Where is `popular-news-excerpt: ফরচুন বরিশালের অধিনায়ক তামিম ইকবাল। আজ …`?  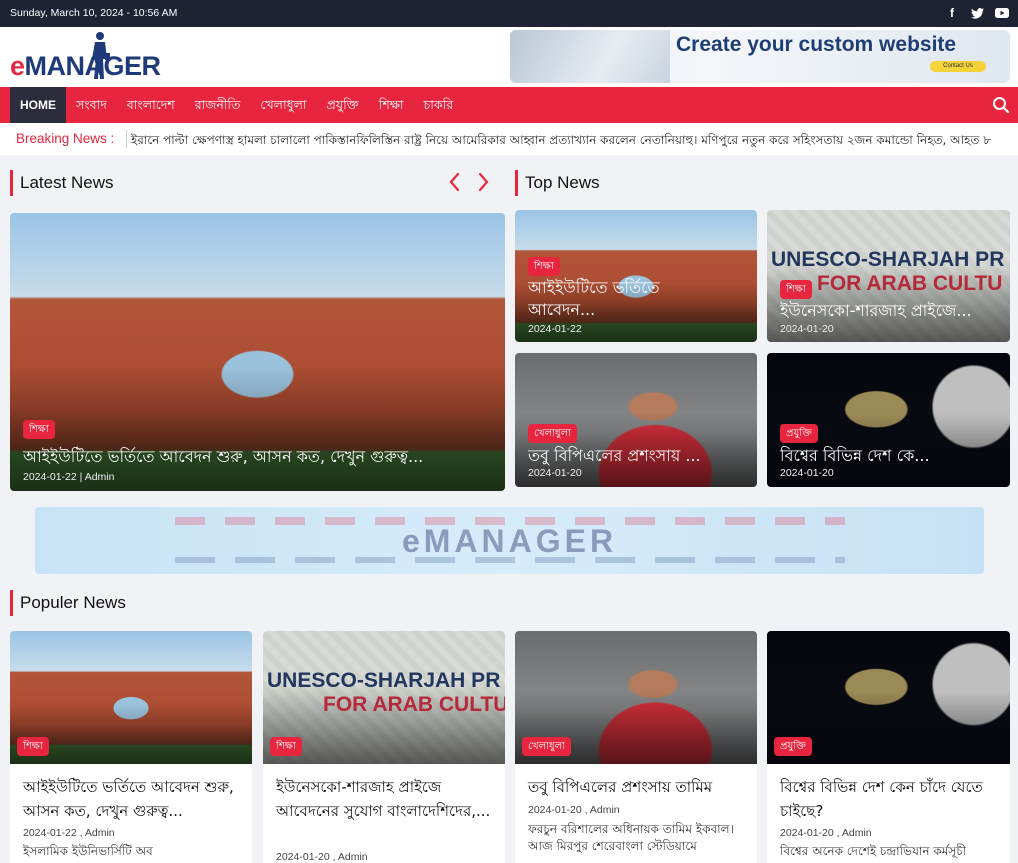 popular-news-excerpt: ফরচুন বরিশালের অধিনায়ক তামিম ইকবাল। আজ … is located at coordinates (631, 837).